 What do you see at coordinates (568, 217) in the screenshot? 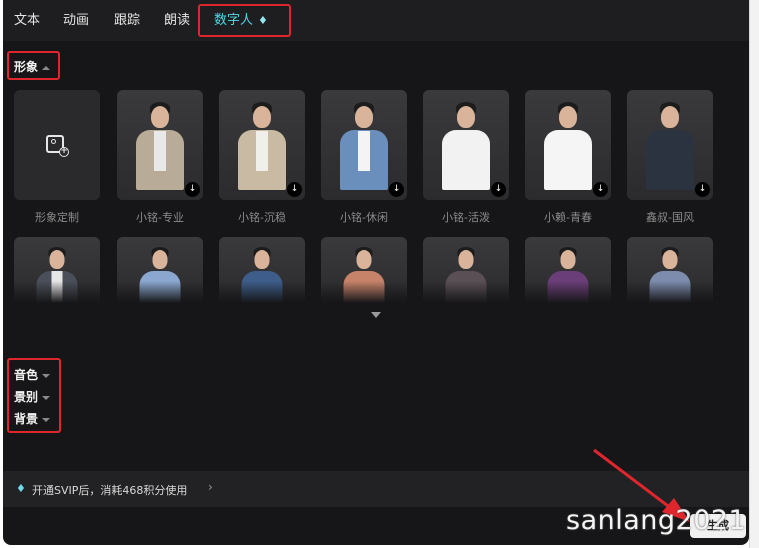
I see `avatar-label: 小赖-青春` at bounding box center [568, 217].